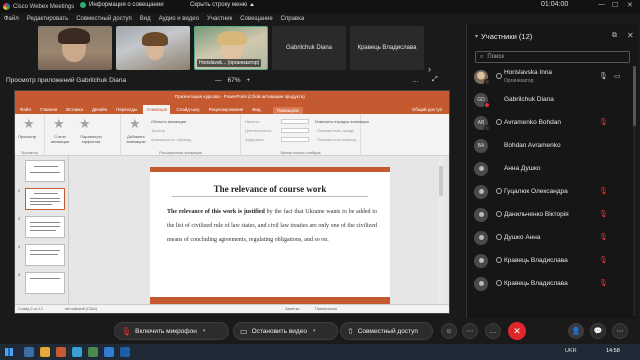 Image resolution: width=640 pixels, height=360 pixels. What do you see at coordinates (576, 331) in the screenshot?
I see `participants-toggle-icon: 👤` at bounding box center [576, 331].